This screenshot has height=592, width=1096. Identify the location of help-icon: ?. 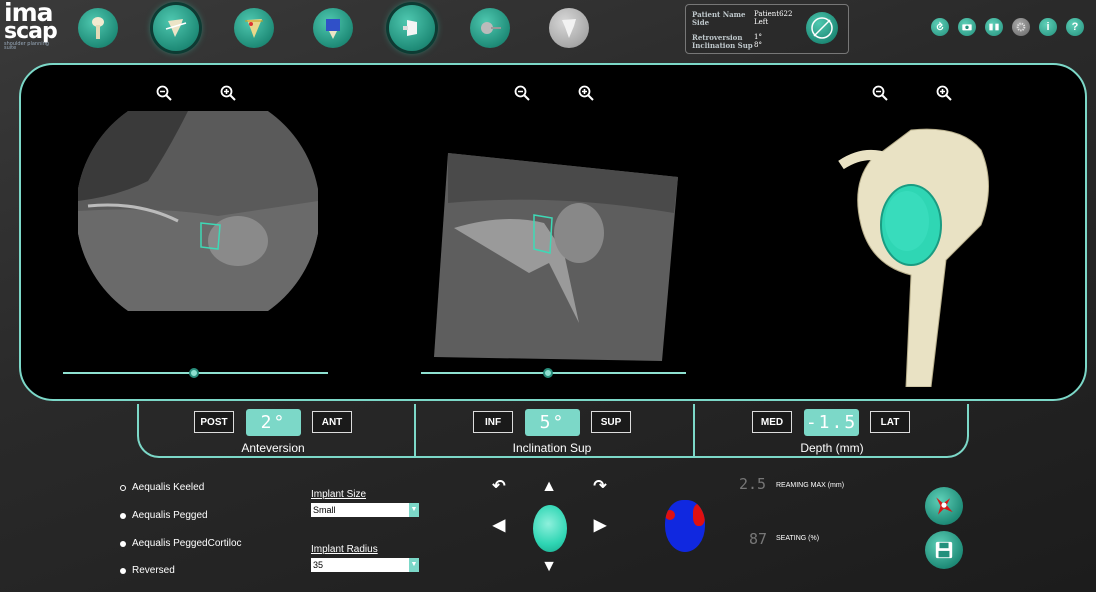
(1075, 27).